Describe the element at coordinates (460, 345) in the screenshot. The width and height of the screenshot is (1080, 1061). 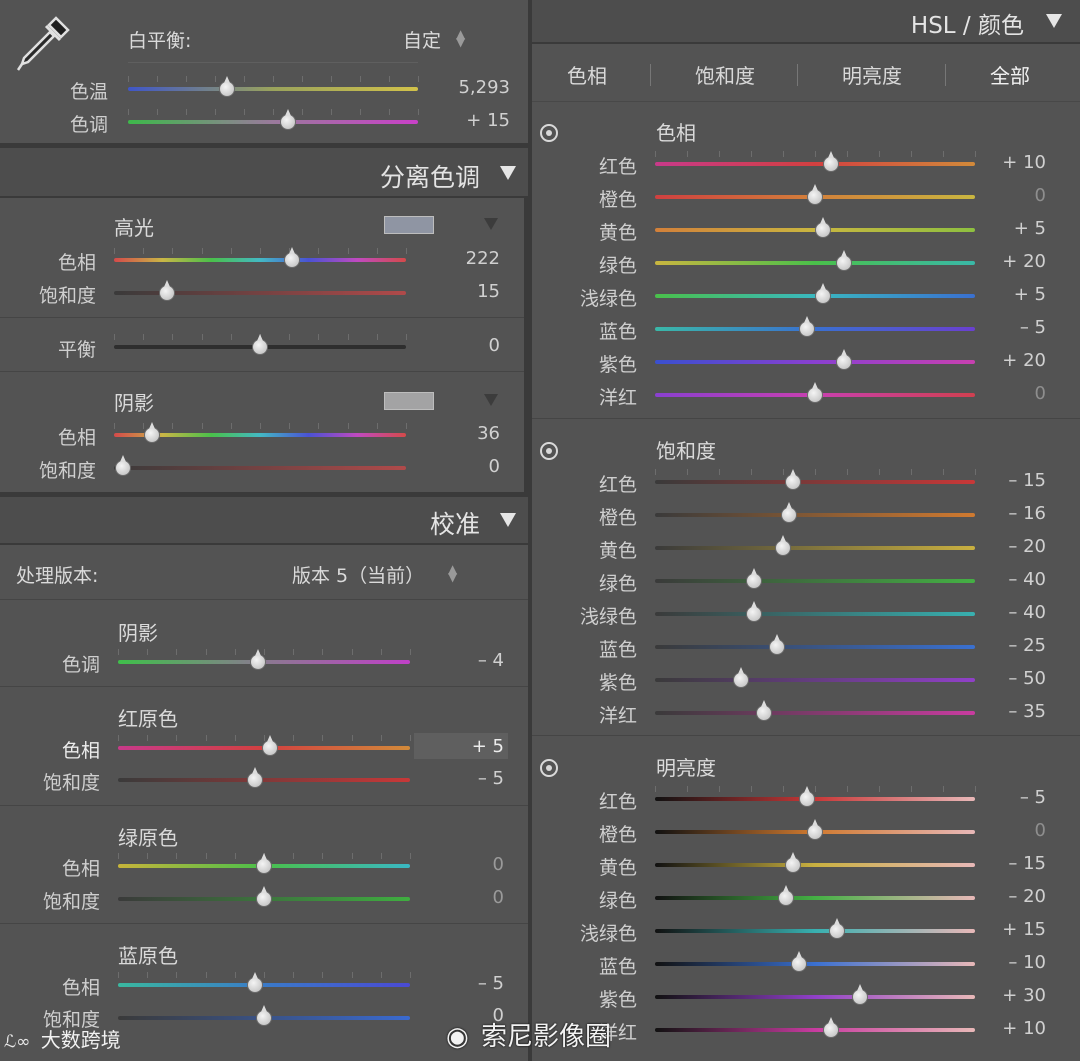
I see `balance-value: 0` at that location.